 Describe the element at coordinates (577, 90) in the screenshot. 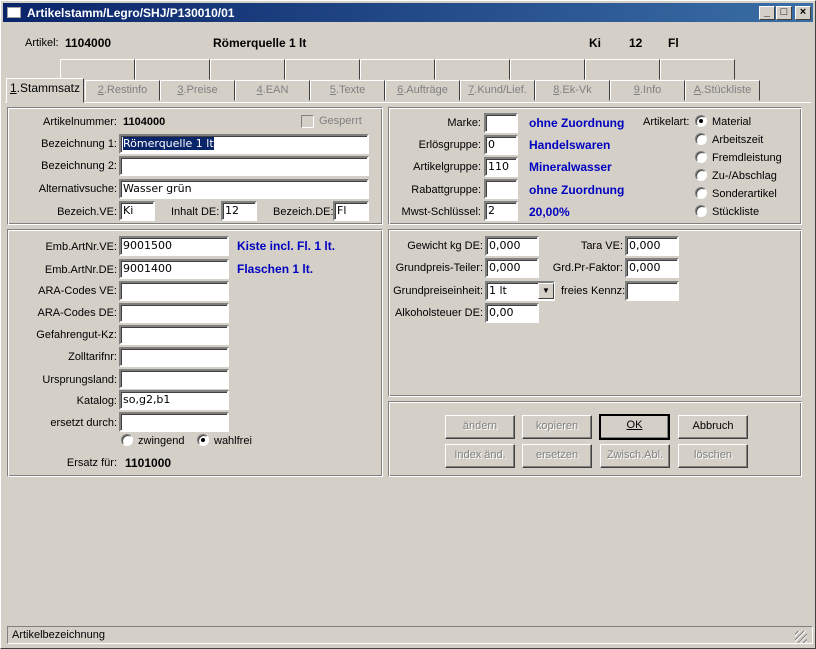

I see `tab-label: Ek-Vk` at that location.